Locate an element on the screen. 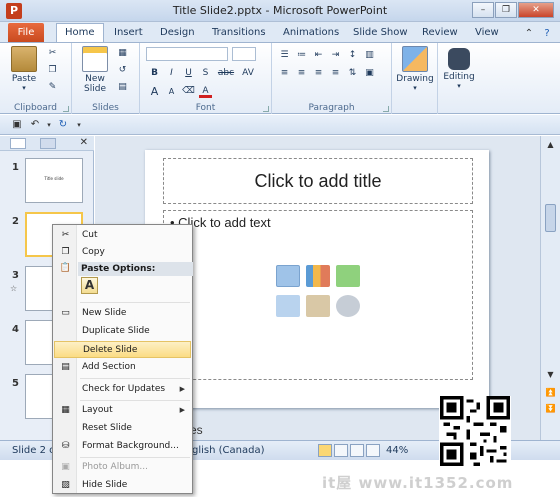 This screenshot has height=497, width=560. grow-font-button: A is located at coordinates (154, 91).